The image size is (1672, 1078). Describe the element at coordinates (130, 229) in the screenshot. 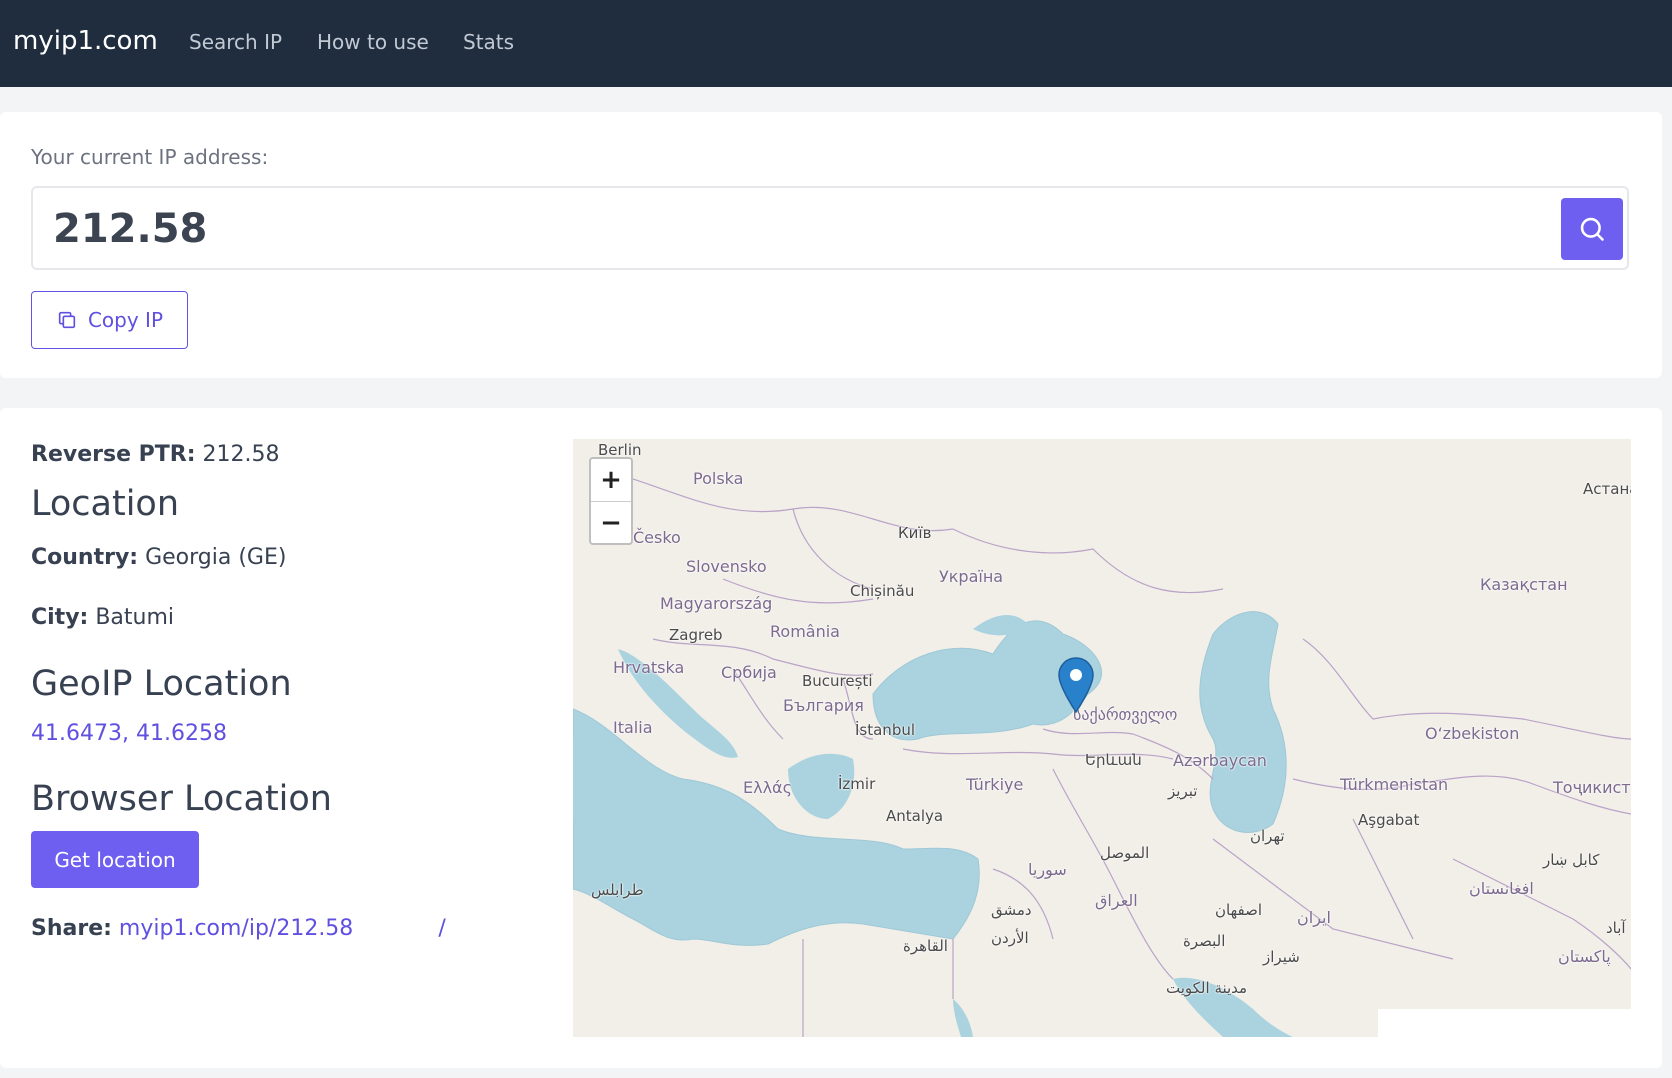

I see `ip-value: 212.58` at that location.